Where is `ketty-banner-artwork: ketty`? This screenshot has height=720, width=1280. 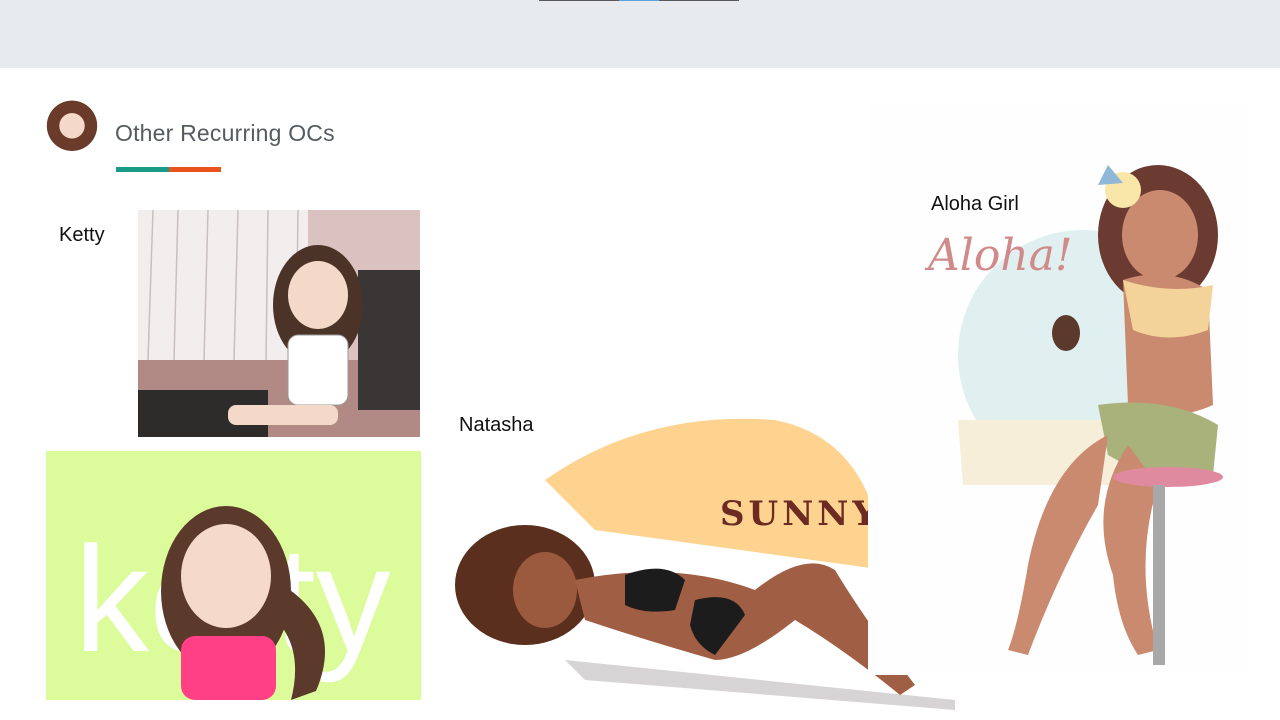
ketty-banner-artwork: ketty is located at coordinates (233, 575).